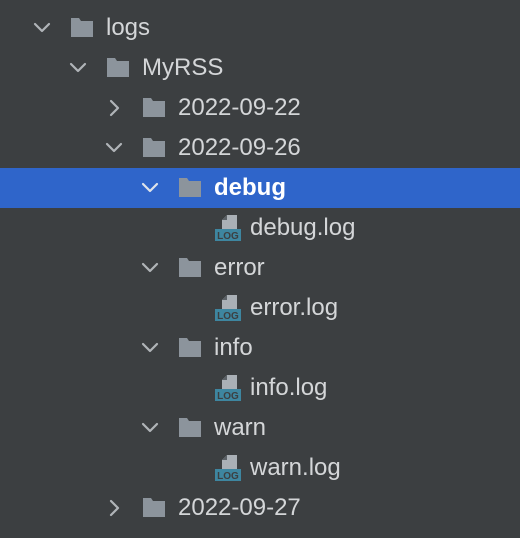 The height and width of the screenshot is (538, 520). I want to click on tree-row-2022-09-22: 2022-09-22, so click(260, 108).